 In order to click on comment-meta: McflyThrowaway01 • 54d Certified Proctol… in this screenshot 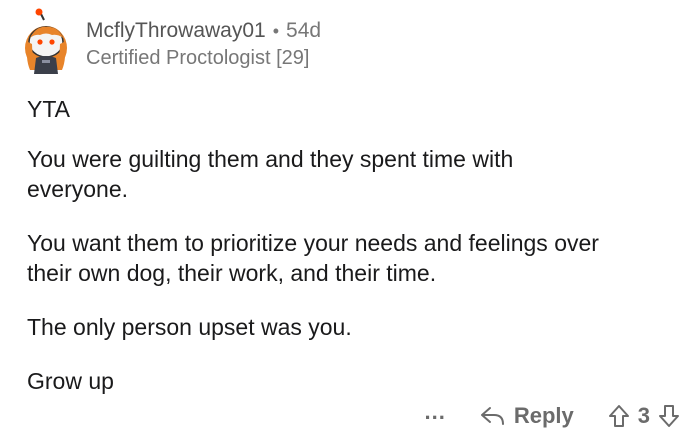, I will do `click(203, 44)`.